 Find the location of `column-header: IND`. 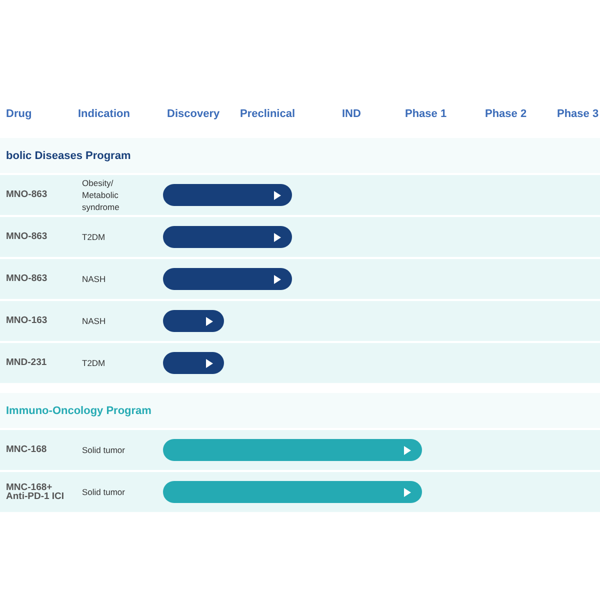

column-header: IND is located at coordinates (351, 114).